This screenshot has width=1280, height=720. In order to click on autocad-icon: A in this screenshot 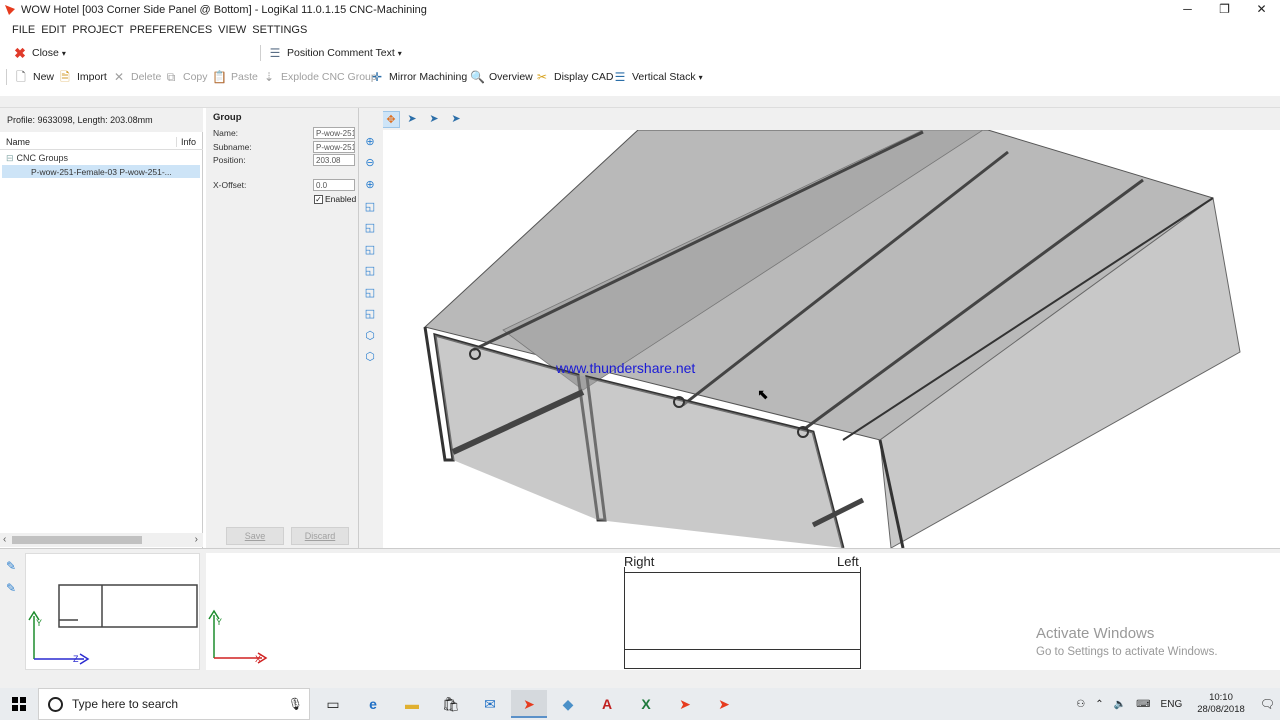, I will do `click(607, 704)`.